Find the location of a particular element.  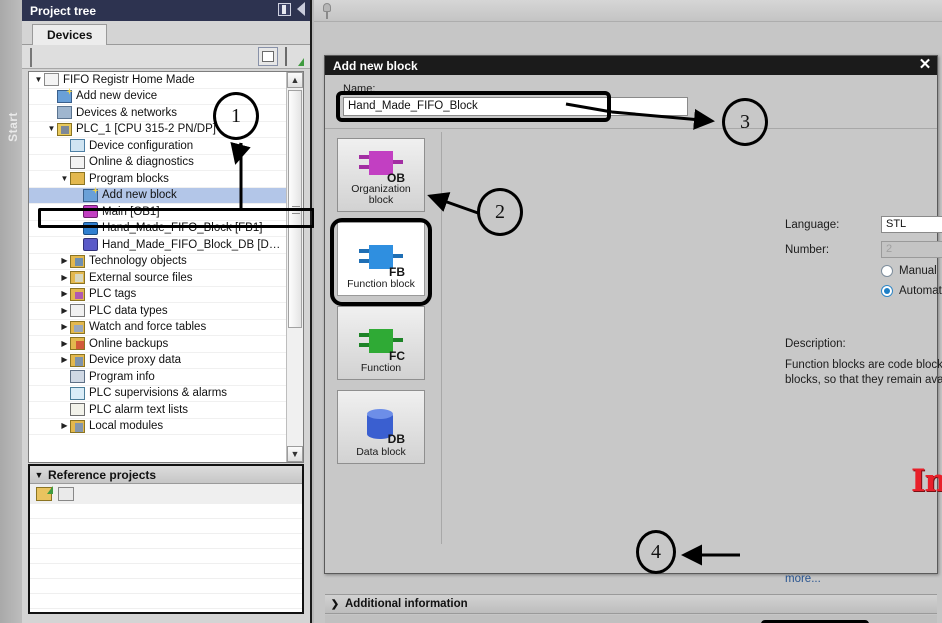

tree-item-device-proxy-data: ▶ Device proxy data is located at coordinates (157, 361).